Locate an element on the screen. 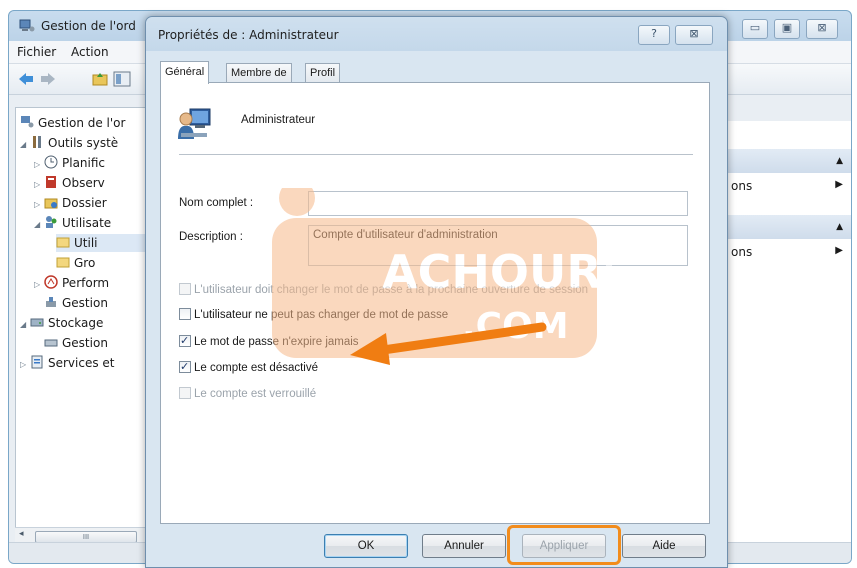 The height and width of the screenshot is (568, 857). watermark-line1: ACHOURI is located at coordinates (497, 272).